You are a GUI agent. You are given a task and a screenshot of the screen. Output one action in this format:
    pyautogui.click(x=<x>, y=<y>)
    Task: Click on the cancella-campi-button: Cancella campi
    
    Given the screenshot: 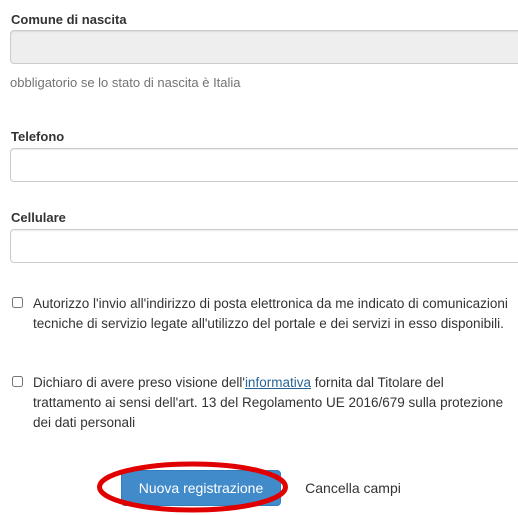 What is the action you would take?
    pyautogui.click(x=353, y=488)
    